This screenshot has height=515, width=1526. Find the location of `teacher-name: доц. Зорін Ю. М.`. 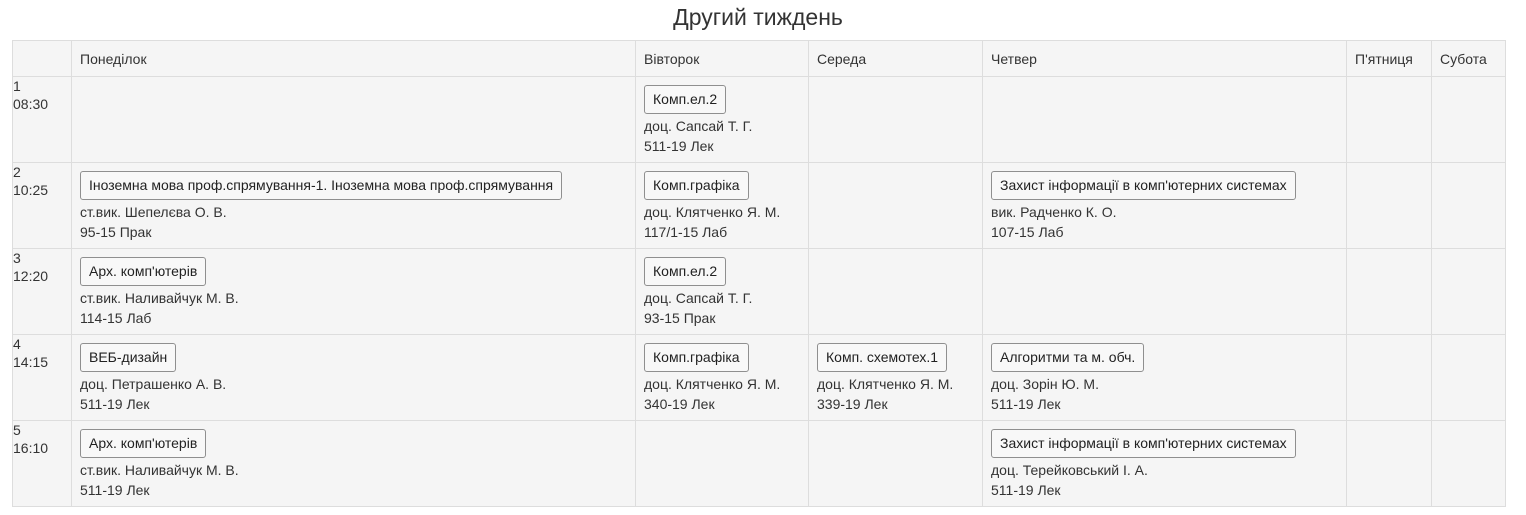

teacher-name: доц. Зорін Ю. М. is located at coordinates (1045, 384).